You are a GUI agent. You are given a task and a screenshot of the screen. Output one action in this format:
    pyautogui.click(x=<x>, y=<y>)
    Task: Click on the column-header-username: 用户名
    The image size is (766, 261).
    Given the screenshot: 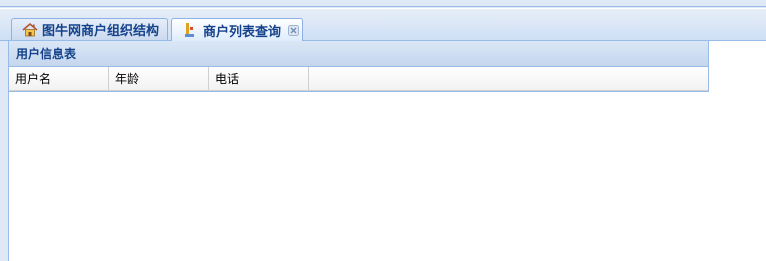 What is the action you would take?
    pyautogui.click(x=59, y=78)
    